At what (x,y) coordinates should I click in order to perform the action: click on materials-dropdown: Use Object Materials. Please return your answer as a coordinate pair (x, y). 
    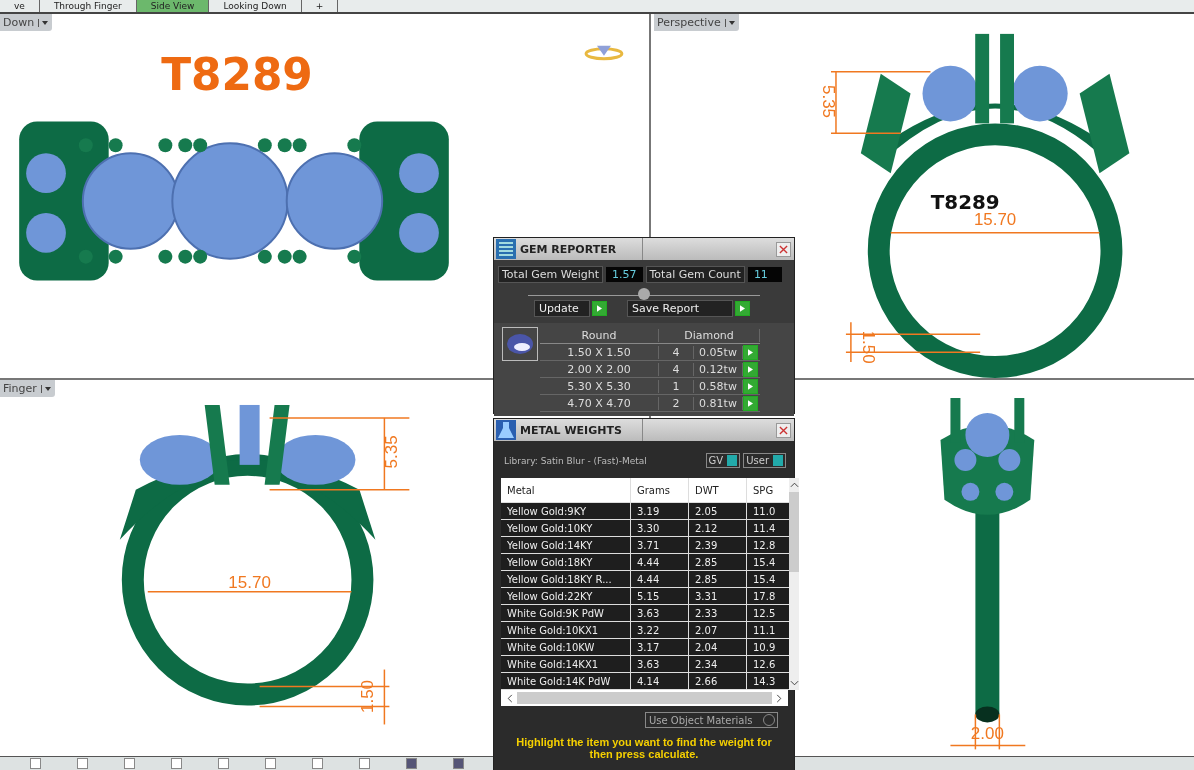
    Looking at the image, I should click on (711, 720).